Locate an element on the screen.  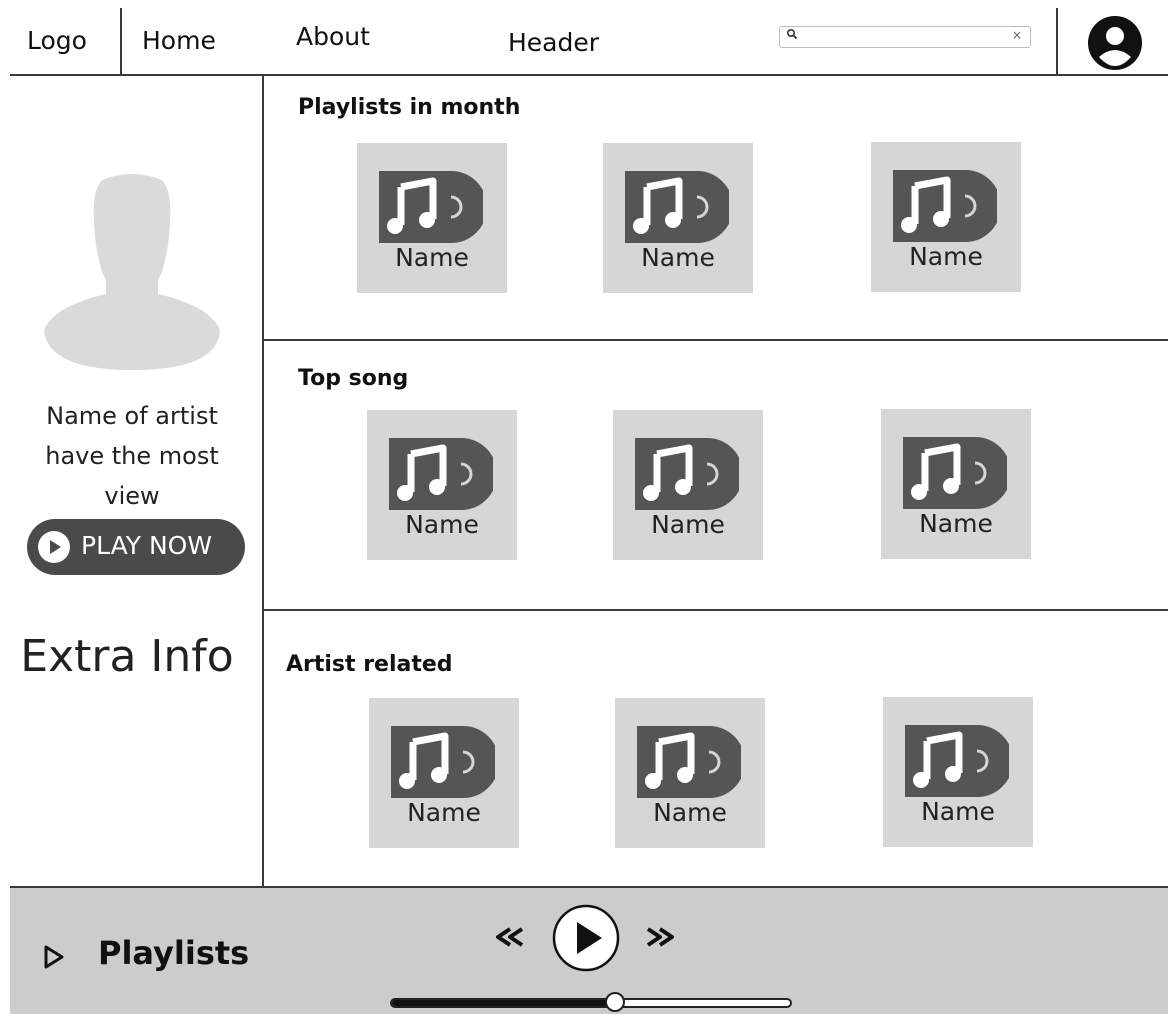
play-circle-icon is located at coordinates (54, 547).